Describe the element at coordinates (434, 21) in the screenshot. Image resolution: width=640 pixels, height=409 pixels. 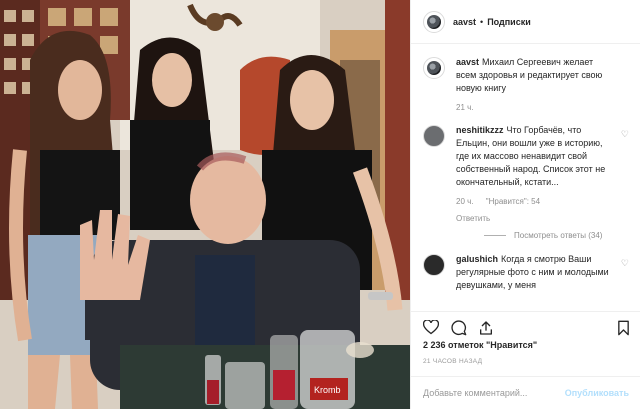
I see `profile-avatar-icon` at that location.